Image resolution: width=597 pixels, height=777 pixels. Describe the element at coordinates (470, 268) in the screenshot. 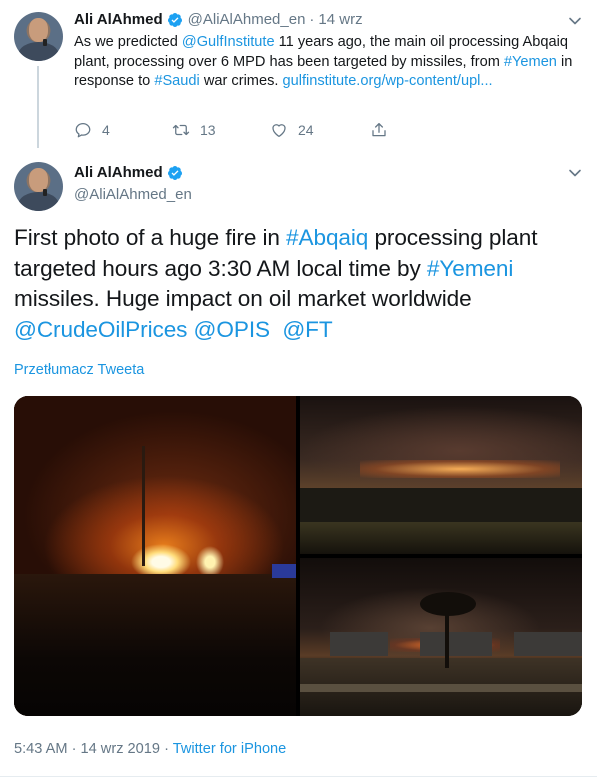

I see `hashtag-link: #Yemeni` at that location.